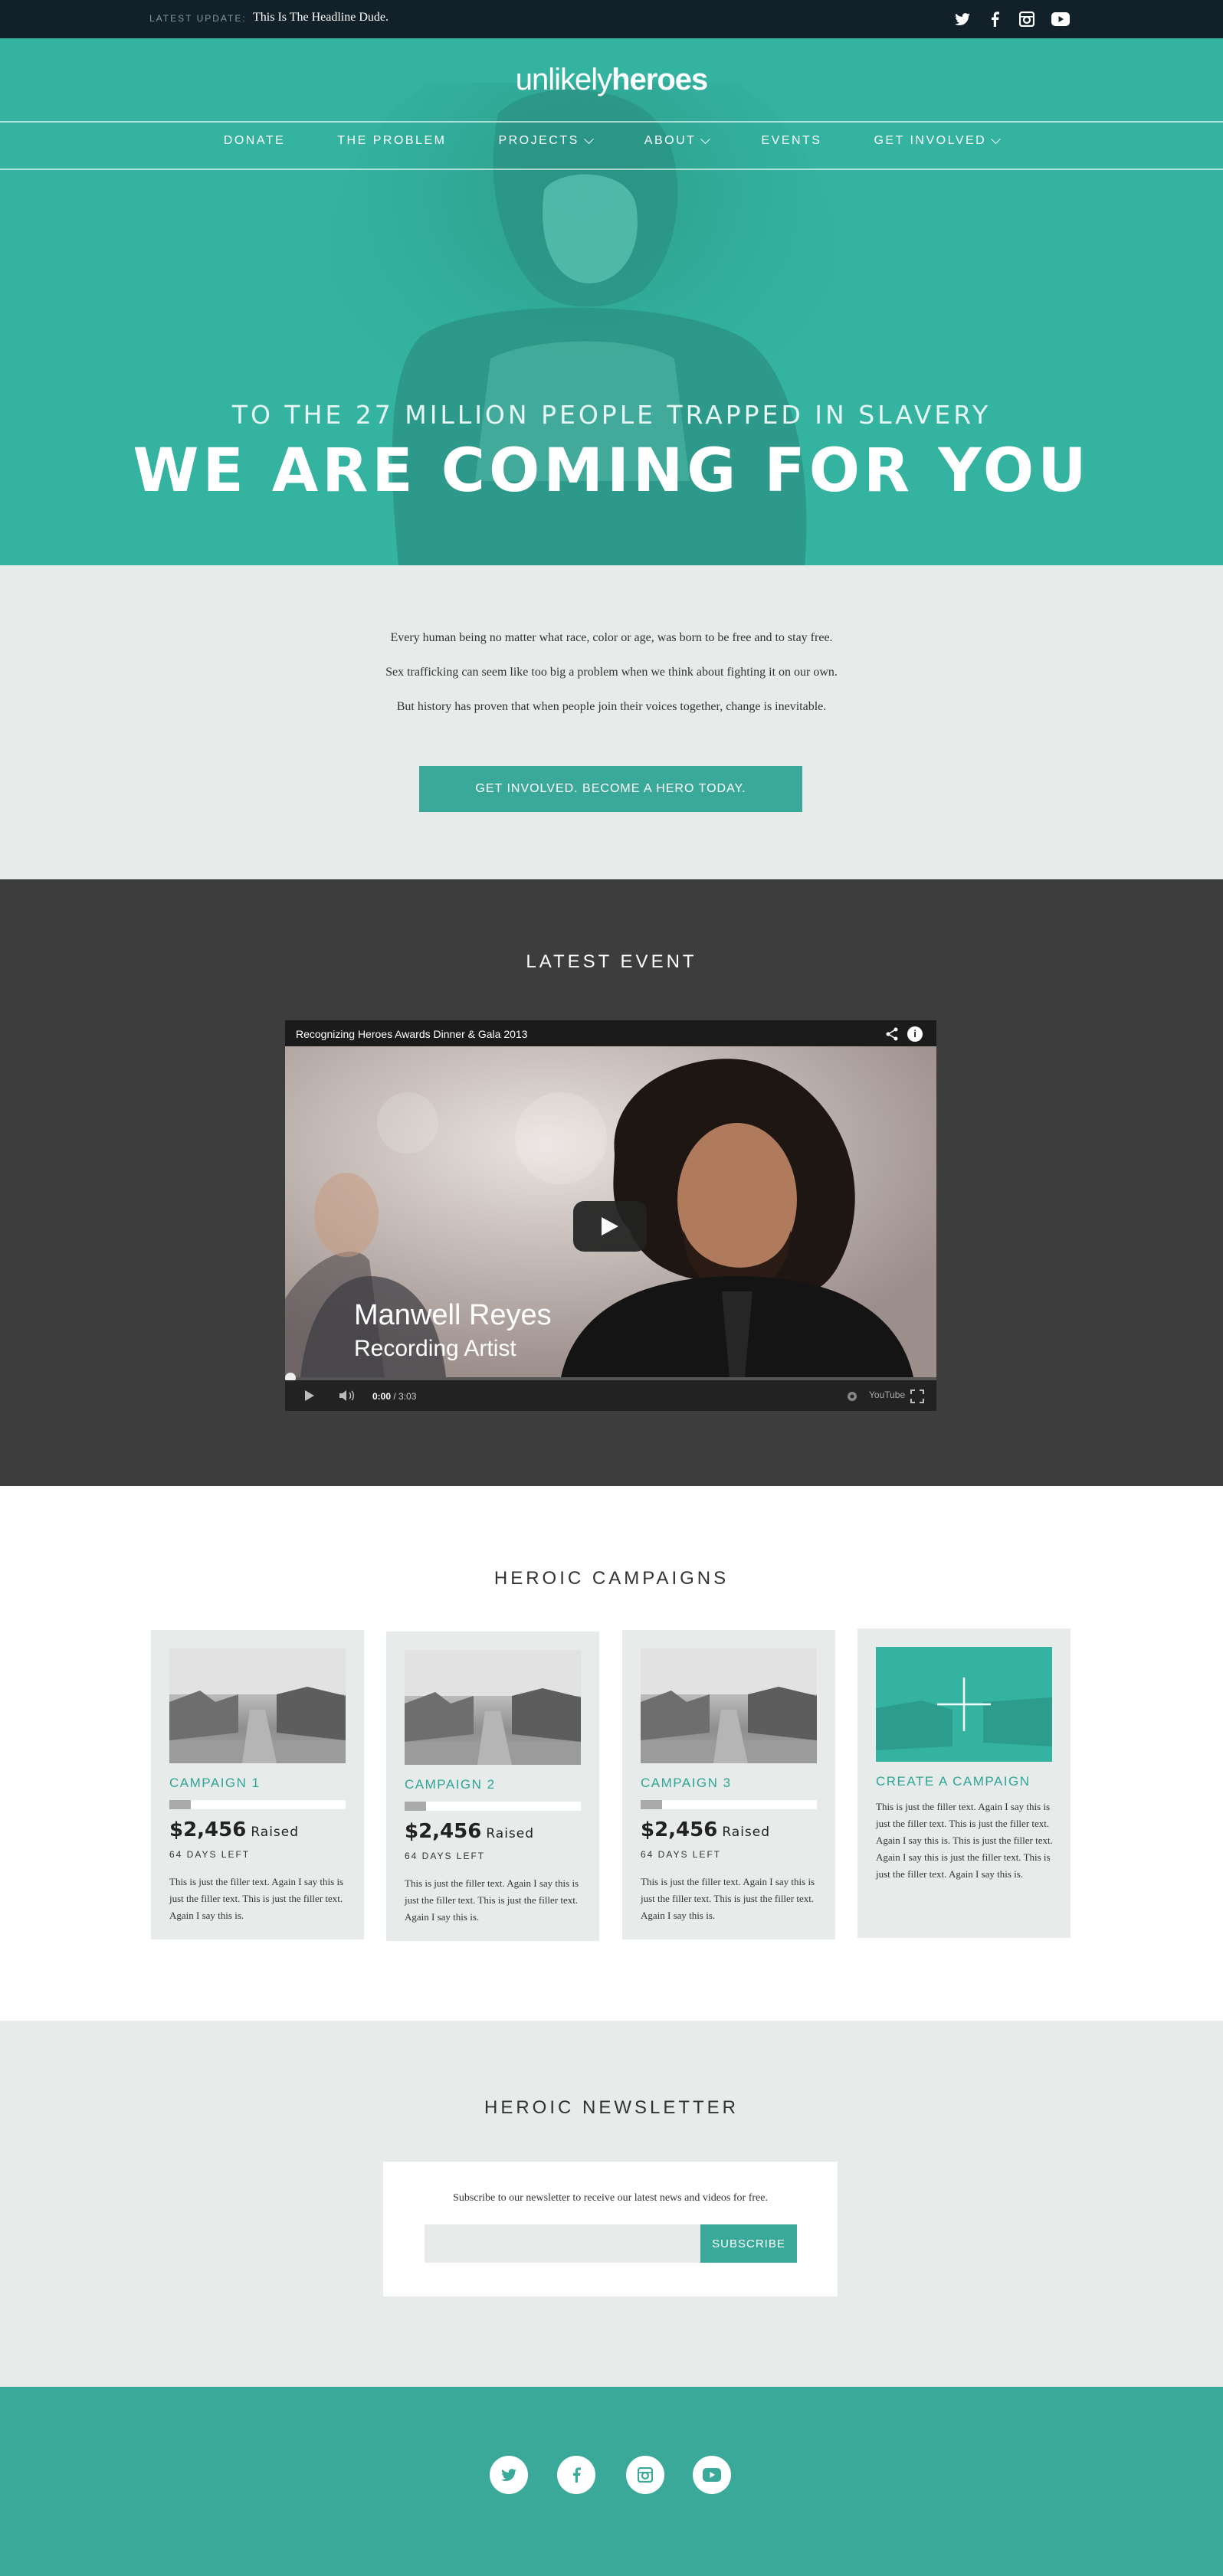  What do you see at coordinates (748, 2243) in the screenshot?
I see `subscribe-button: SUBSCRIBE` at bounding box center [748, 2243].